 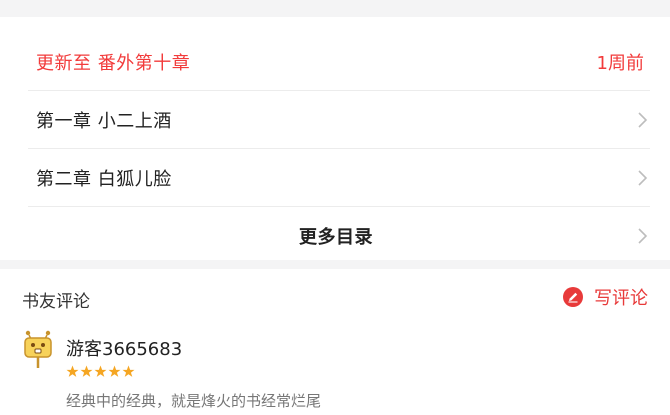 I want to click on comment-username: 游客3665683, so click(x=124, y=348).